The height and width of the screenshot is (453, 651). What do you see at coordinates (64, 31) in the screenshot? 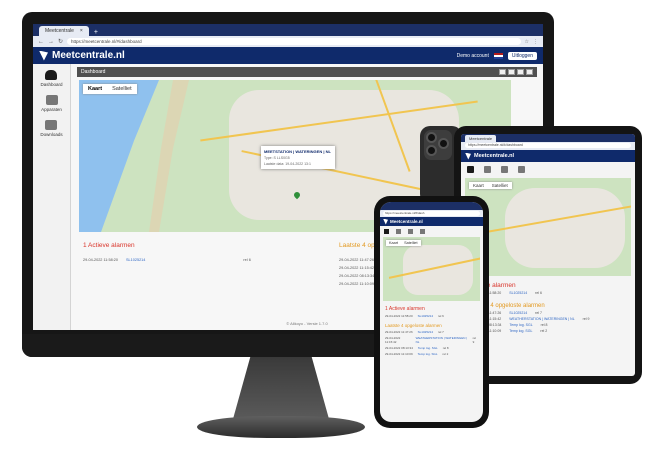
I see `browser-tab: Meetcentrale ×` at bounding box center [64, 31].